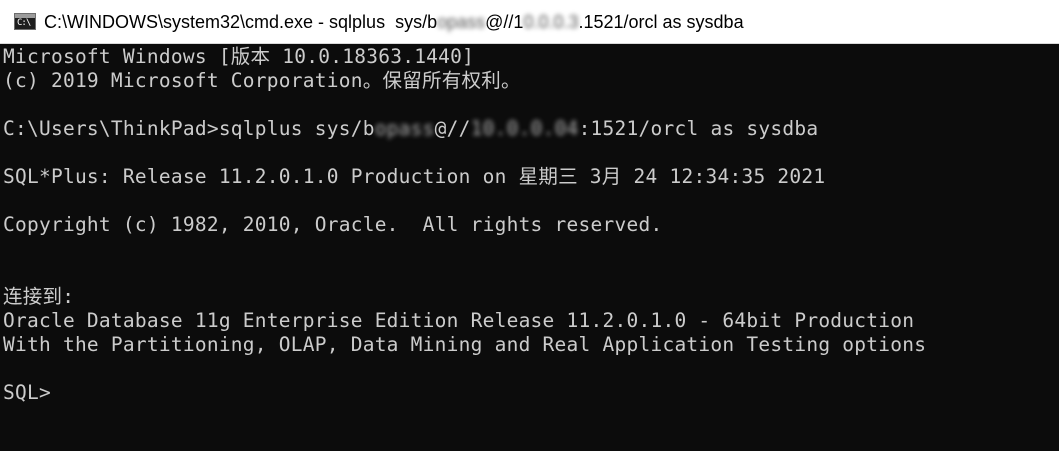  What do you see at coordinates (504, 22) in the screenshot?
I see `title-mid: @//1` at bounding box center [504, 22].